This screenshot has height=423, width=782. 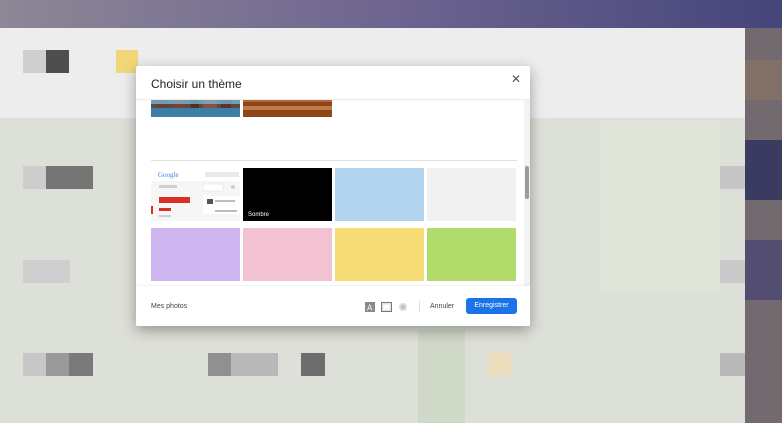 I want to click on theme-tile-light-blue, so click(x=379, y=194).